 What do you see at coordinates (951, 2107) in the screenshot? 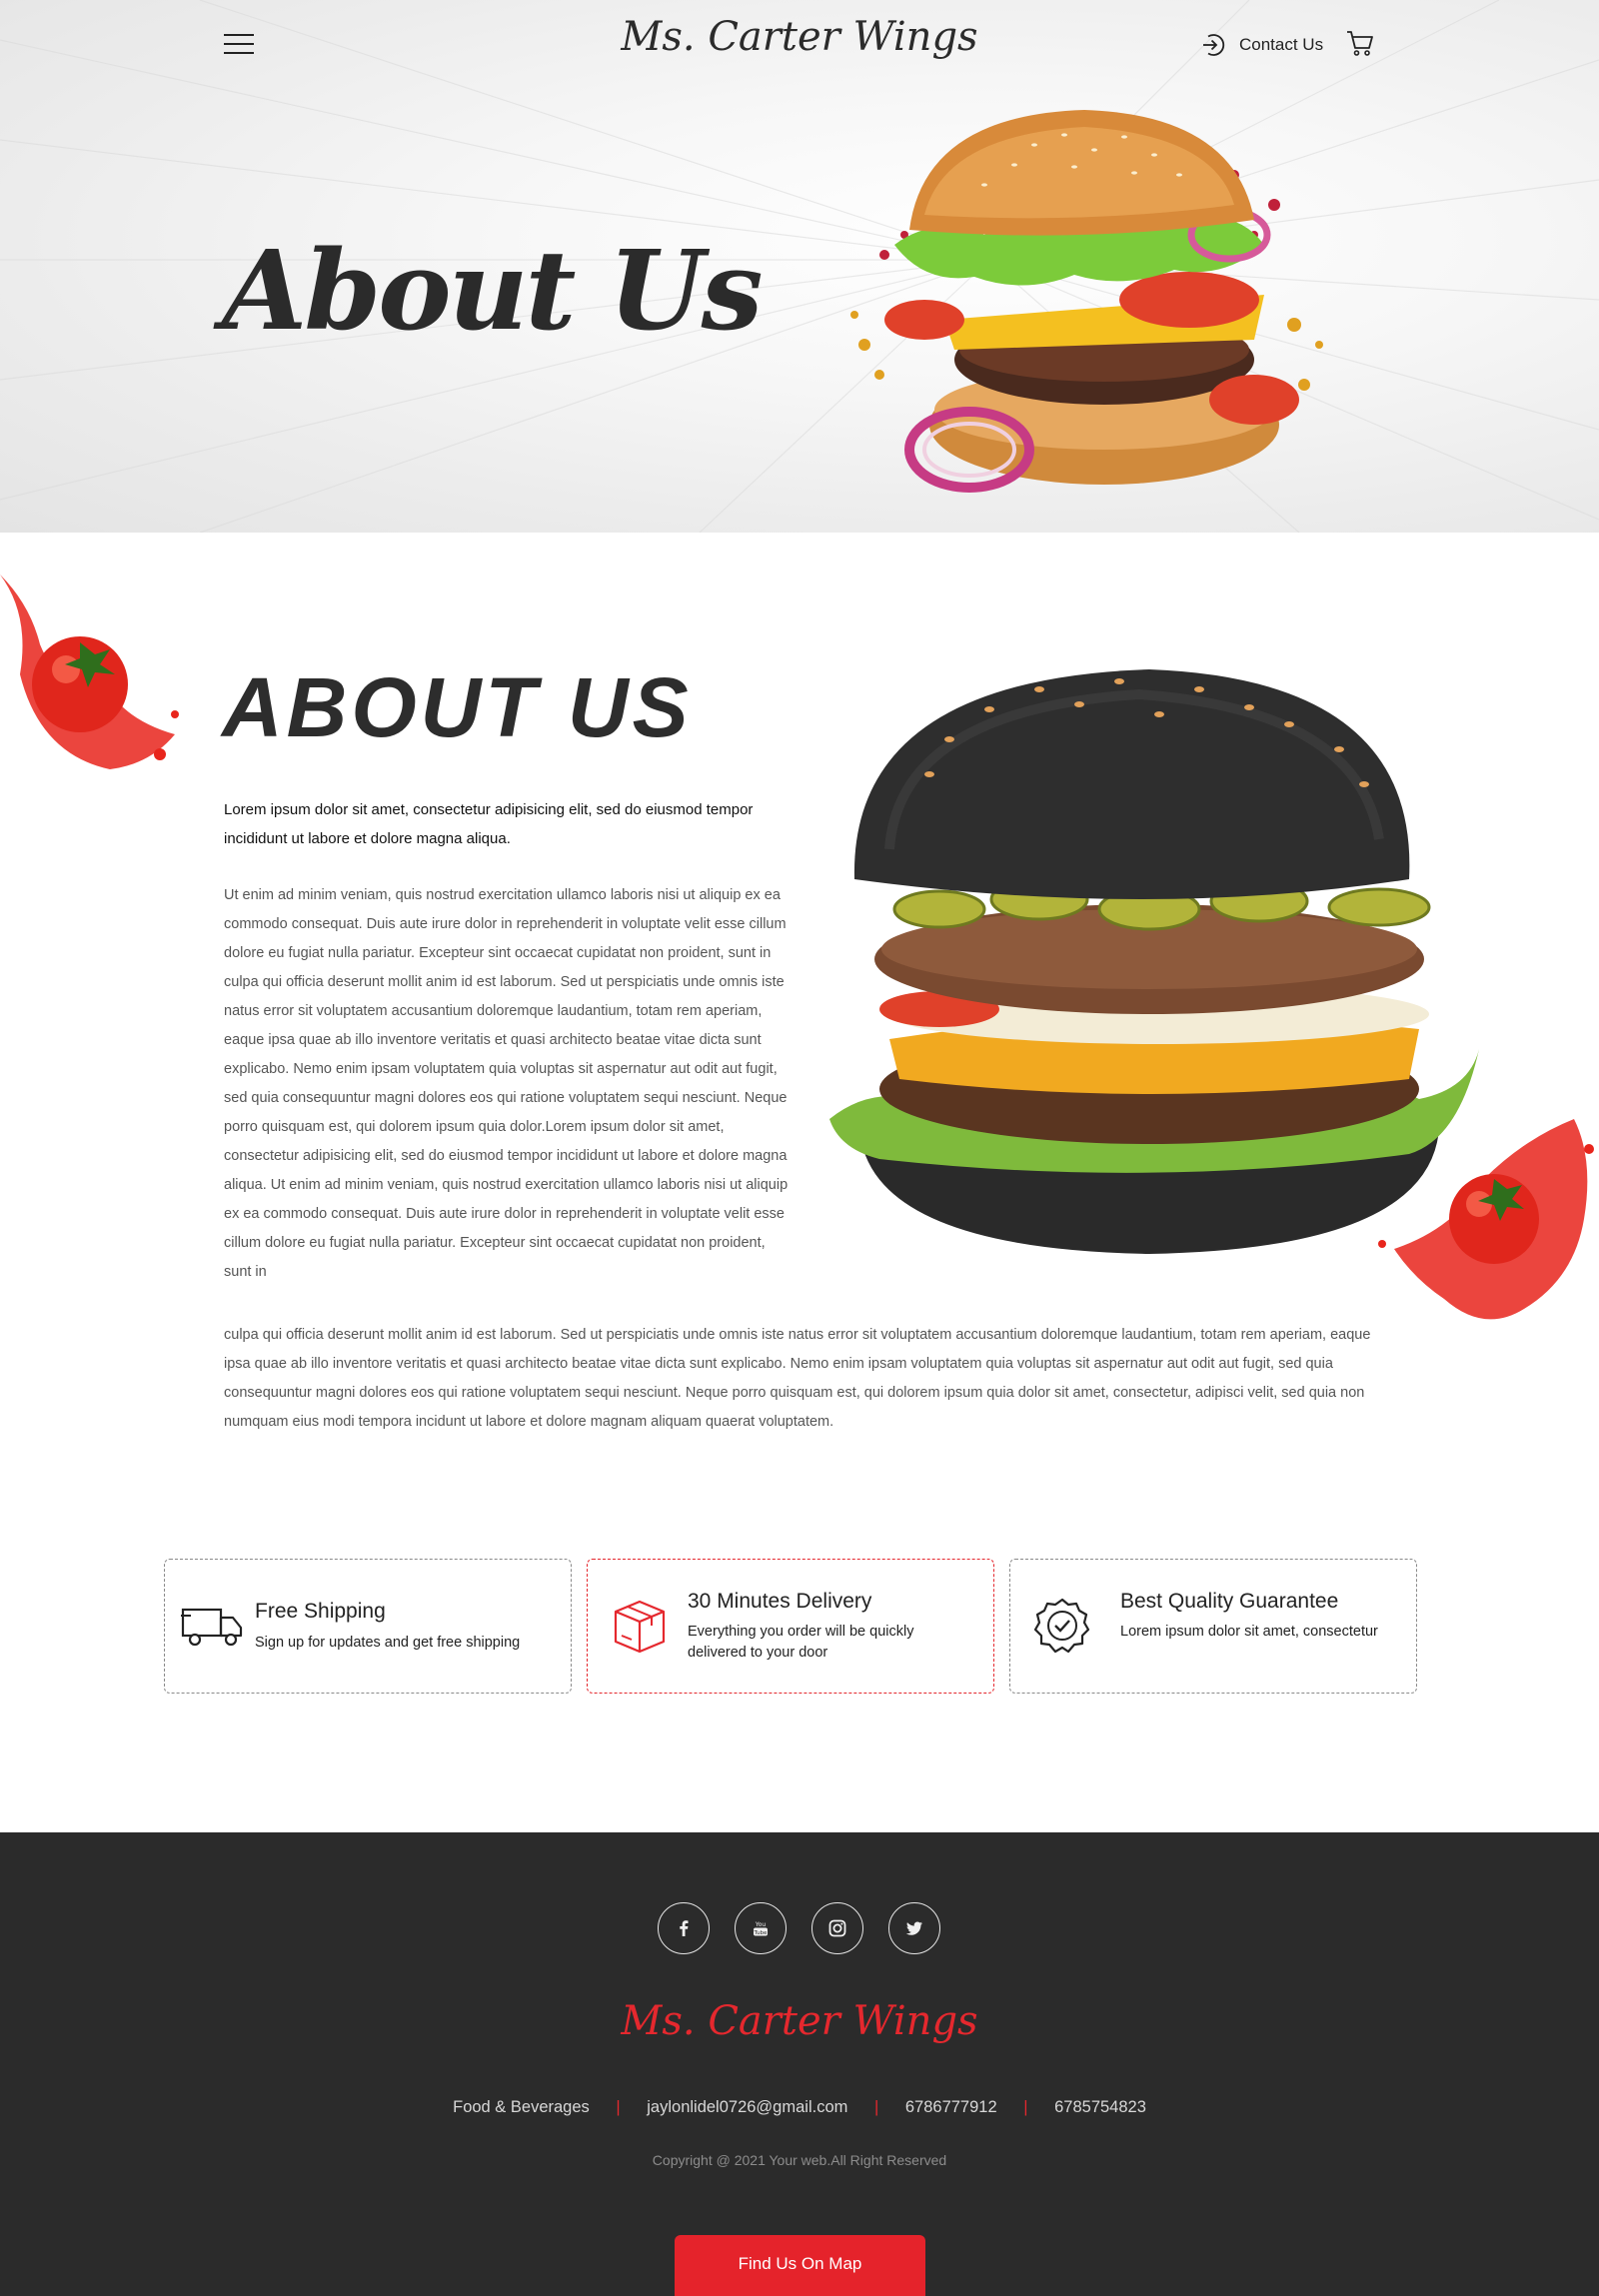
I see `footer-phone-1-link: 6786777912` at bounding box center [951, 2107].